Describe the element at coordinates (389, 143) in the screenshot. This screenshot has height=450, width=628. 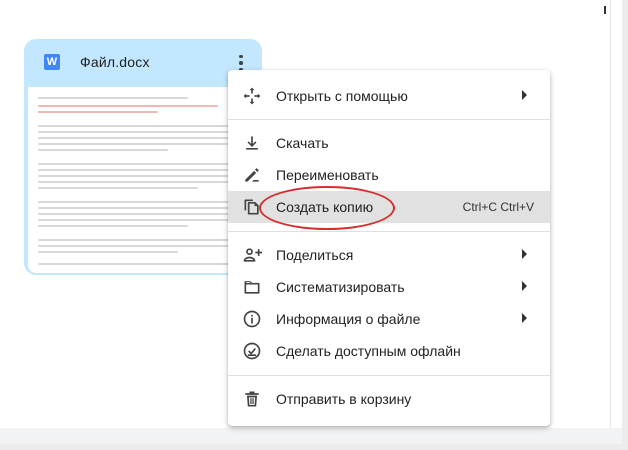
I see `menu-item-download: Скачать` at that location.